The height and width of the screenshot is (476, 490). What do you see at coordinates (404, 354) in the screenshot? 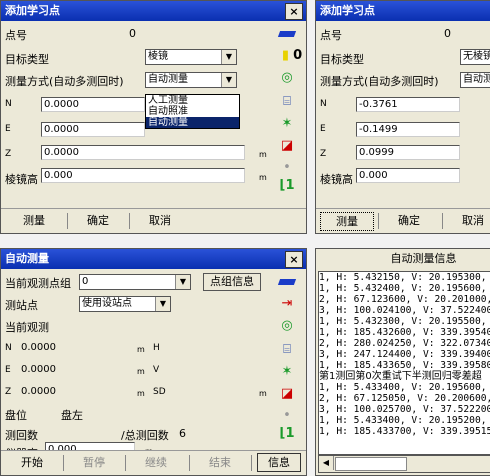
I see `log-line: 3, H: 247.124400, V: 339.394000` at bounding box center [404, 354].